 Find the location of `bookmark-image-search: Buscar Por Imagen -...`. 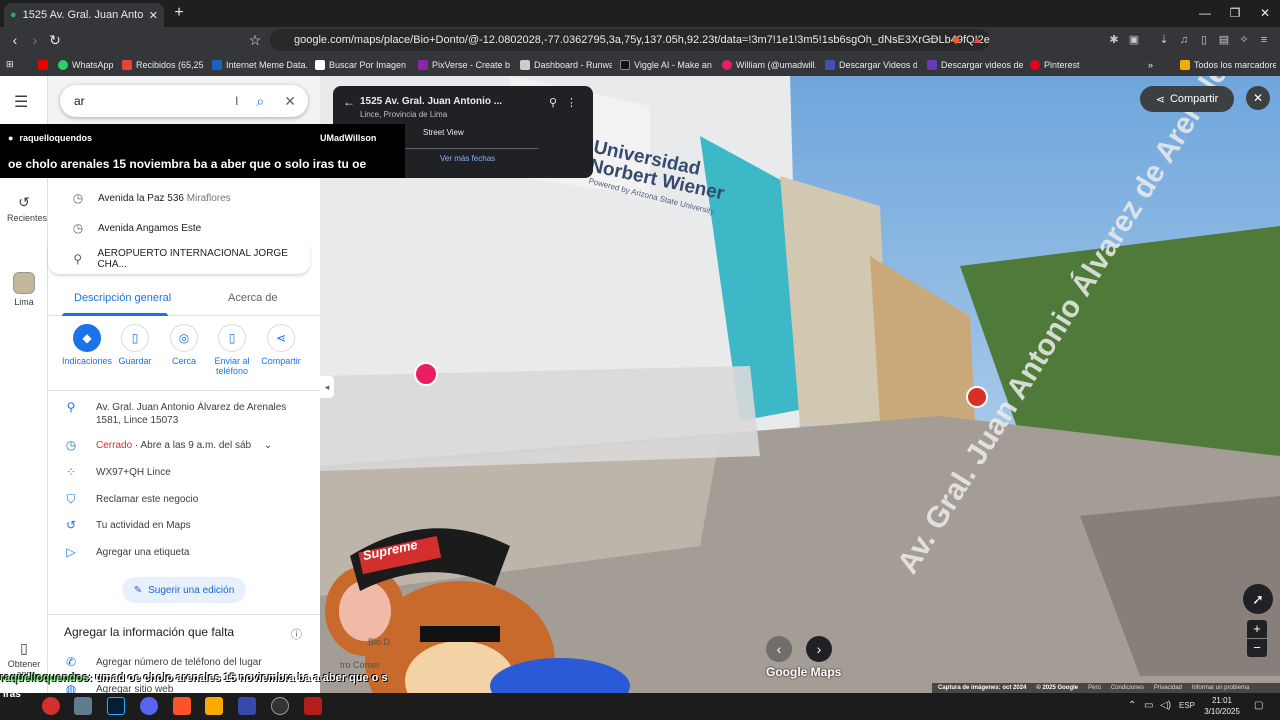

bookmark-image-search: Buscar Por Imagen -... is located at coordinates (362, 64).